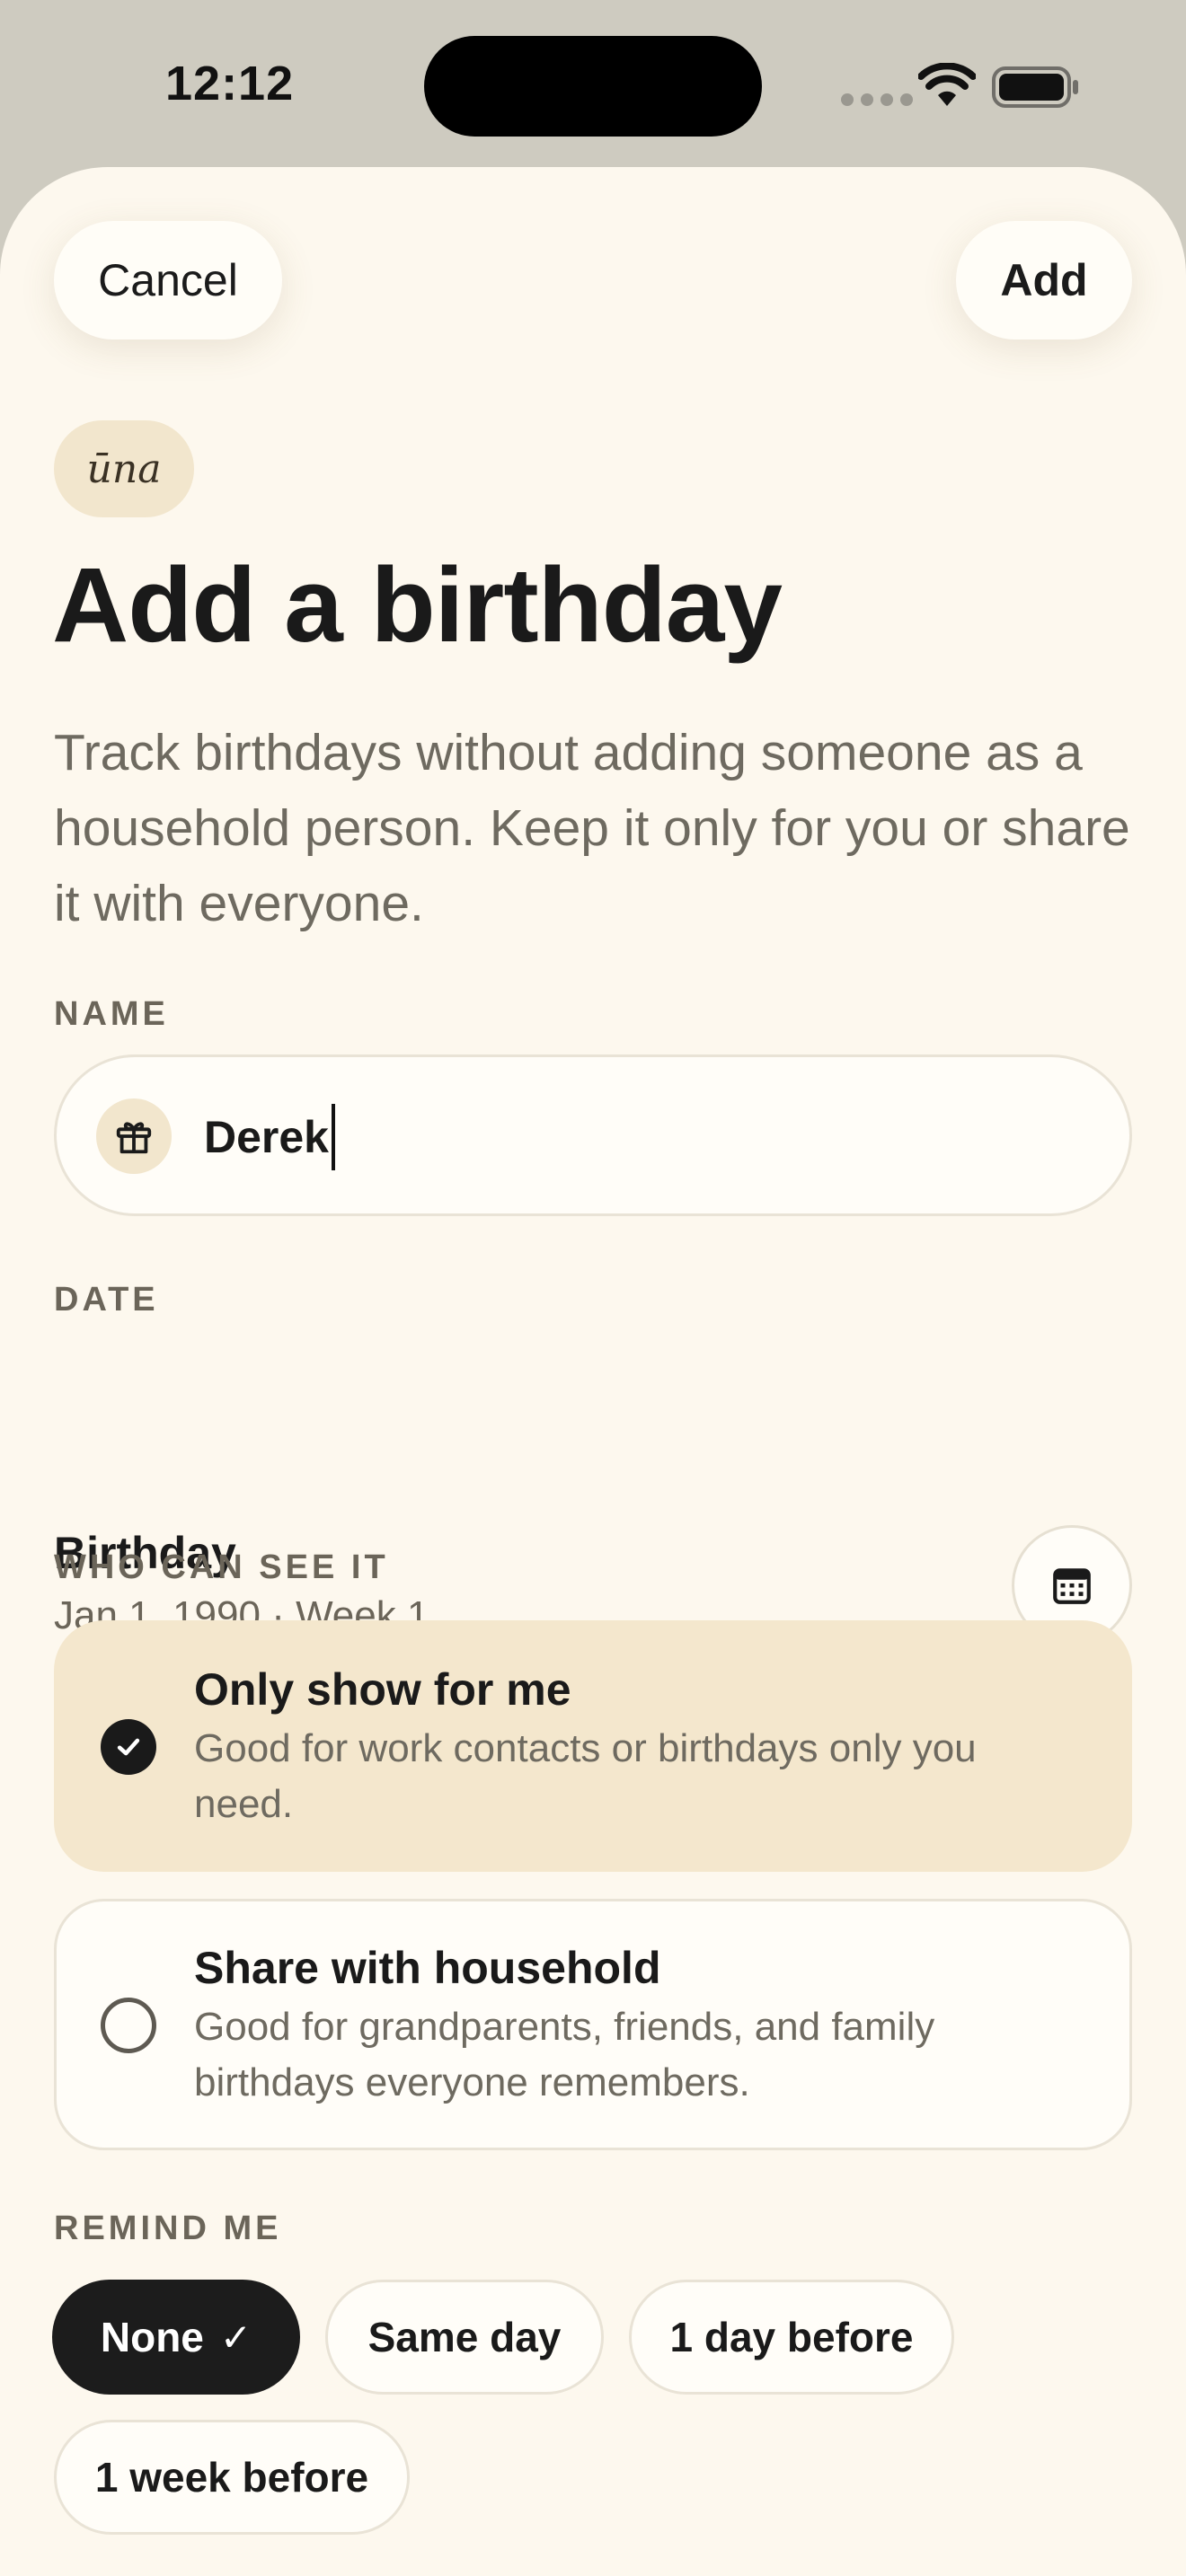  What do you see at coordinates (427, 1968) in the screenshot?
I see `option-title: Share with household` at bounding box center [427, 1968].